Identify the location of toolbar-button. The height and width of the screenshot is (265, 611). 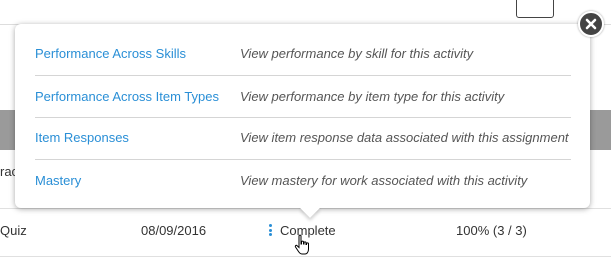
(535, 9).